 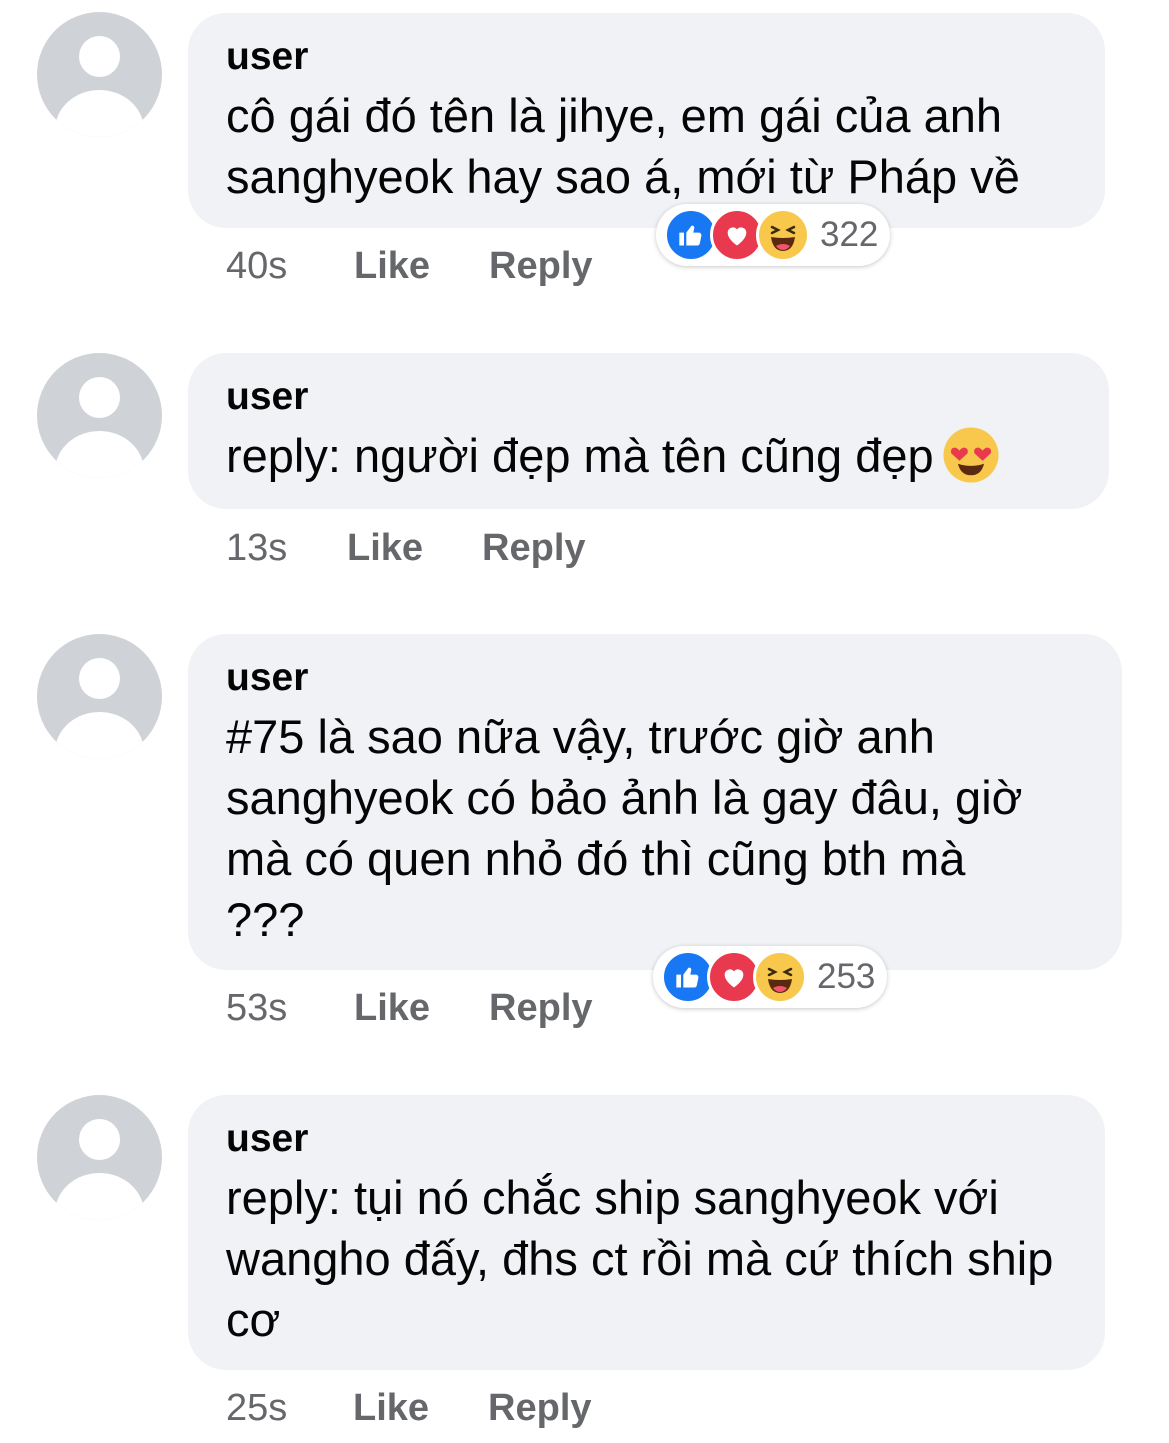 I want to click on comment-timestamp: 40s, so click(x=290, y=266).